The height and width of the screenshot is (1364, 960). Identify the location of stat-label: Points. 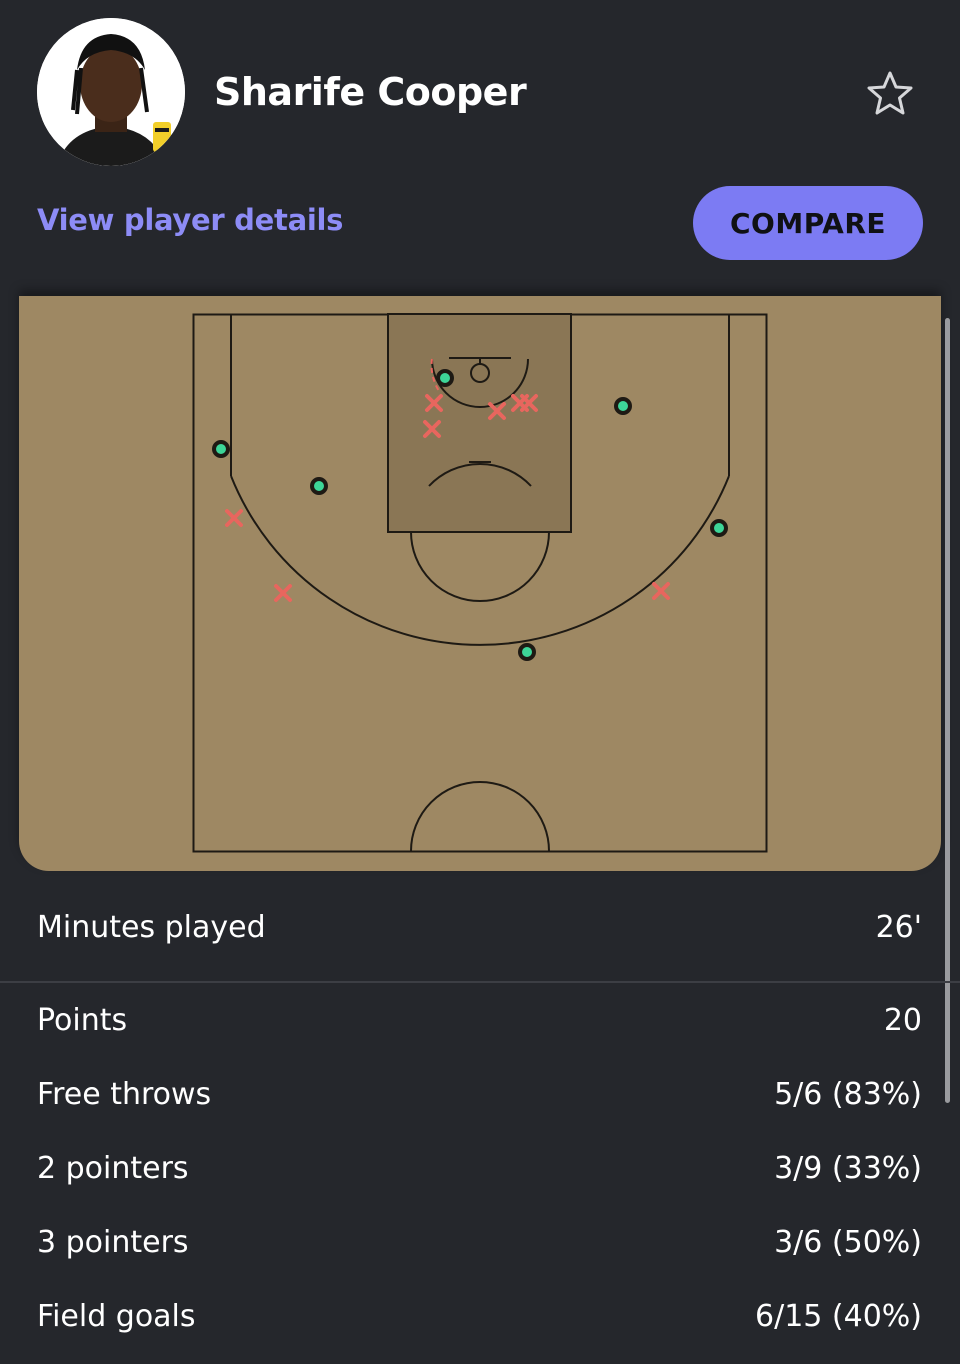
(82, 1020).